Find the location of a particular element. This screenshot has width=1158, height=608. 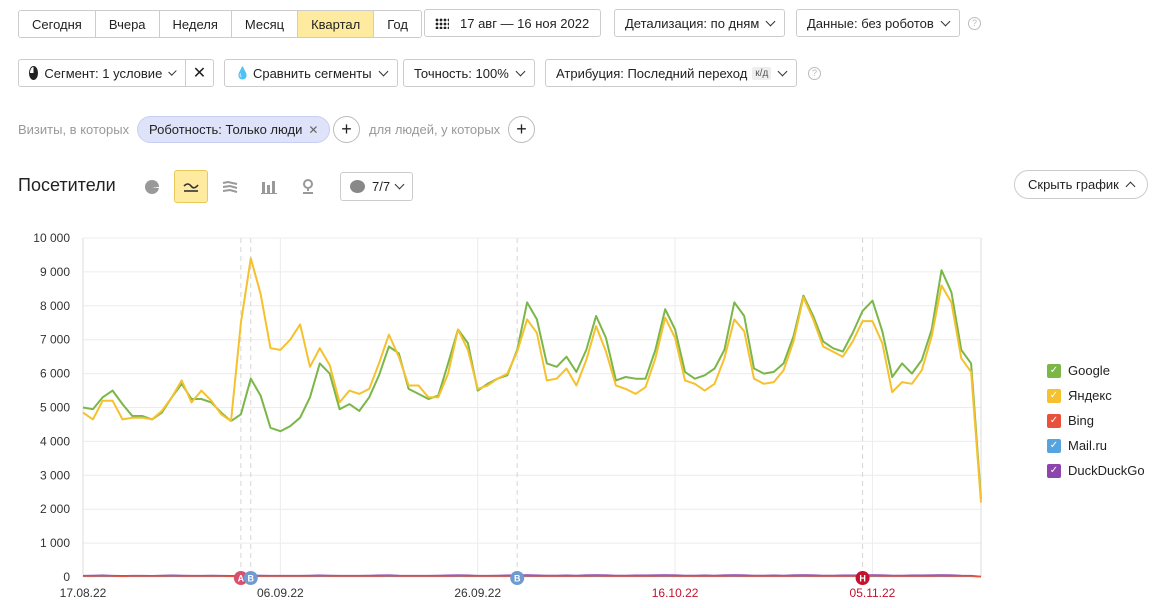

map-pin-icon is located at coordinates (308, 186).